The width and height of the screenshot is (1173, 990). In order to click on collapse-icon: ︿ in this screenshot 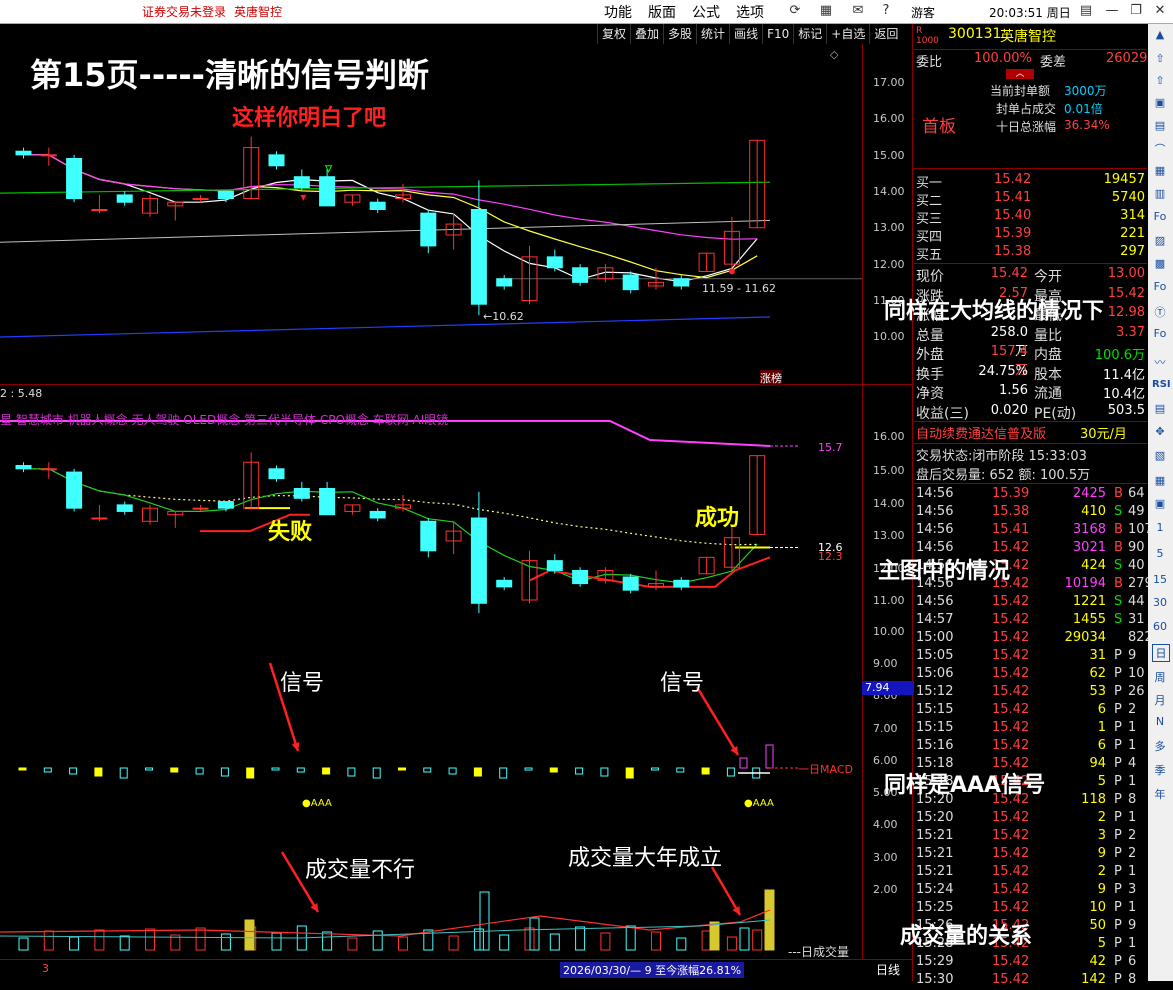, I will do `click(1020, 74)`.